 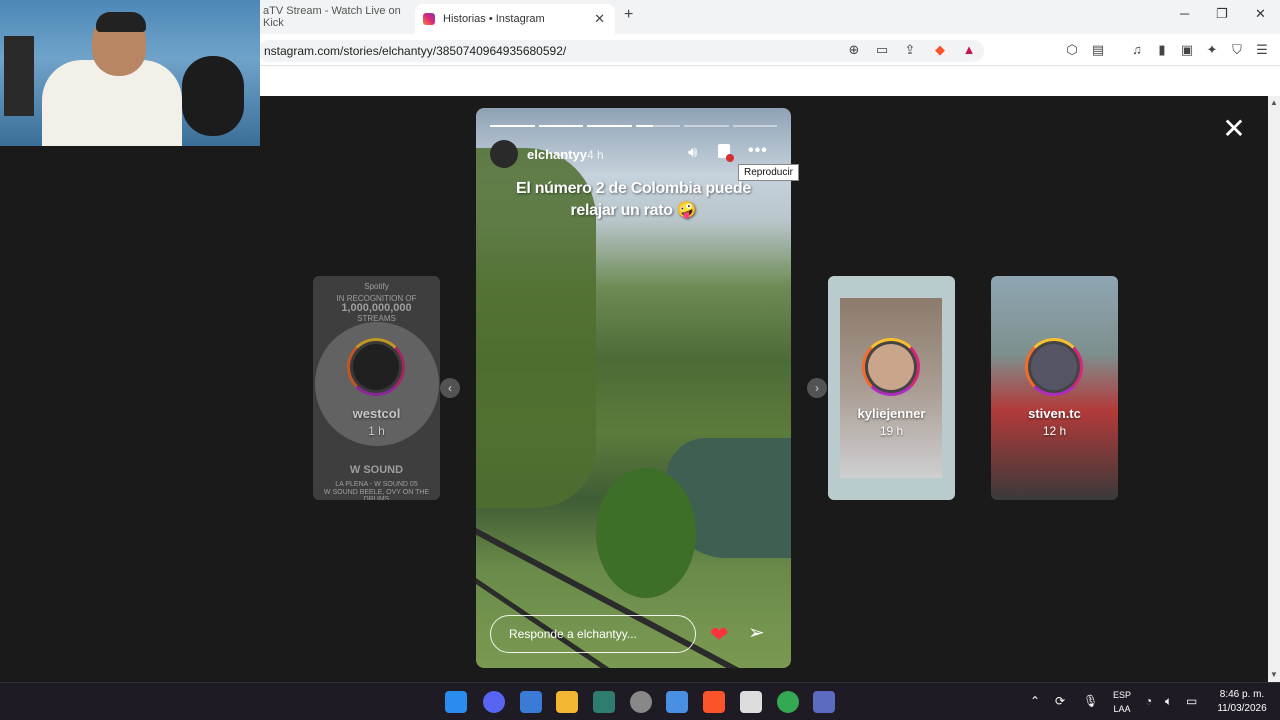 What do you see at coordinates (376, 413) in the screenshot?
I see `preview-username: westcol` at bounding box center [376, 413].